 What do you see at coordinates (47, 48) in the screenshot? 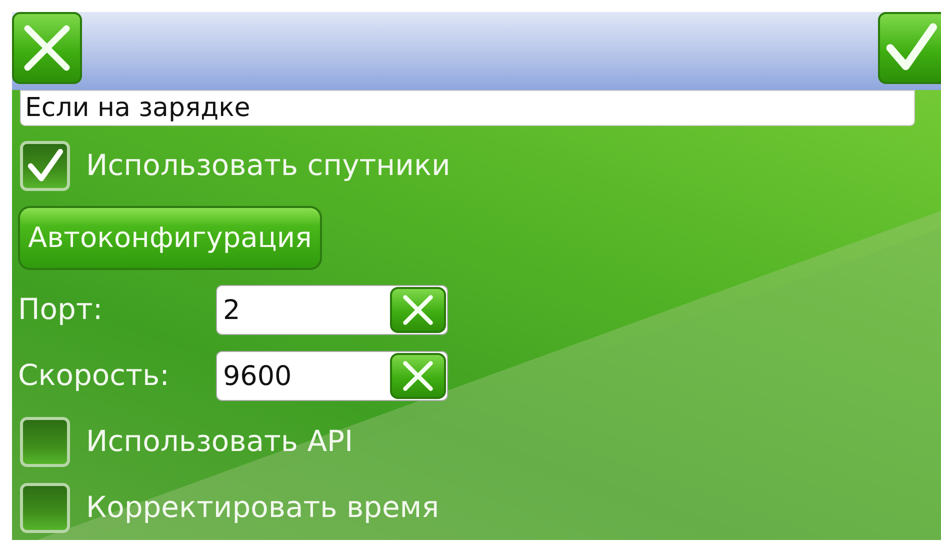
I see `cancel-button` at bounding box center [47, 48].